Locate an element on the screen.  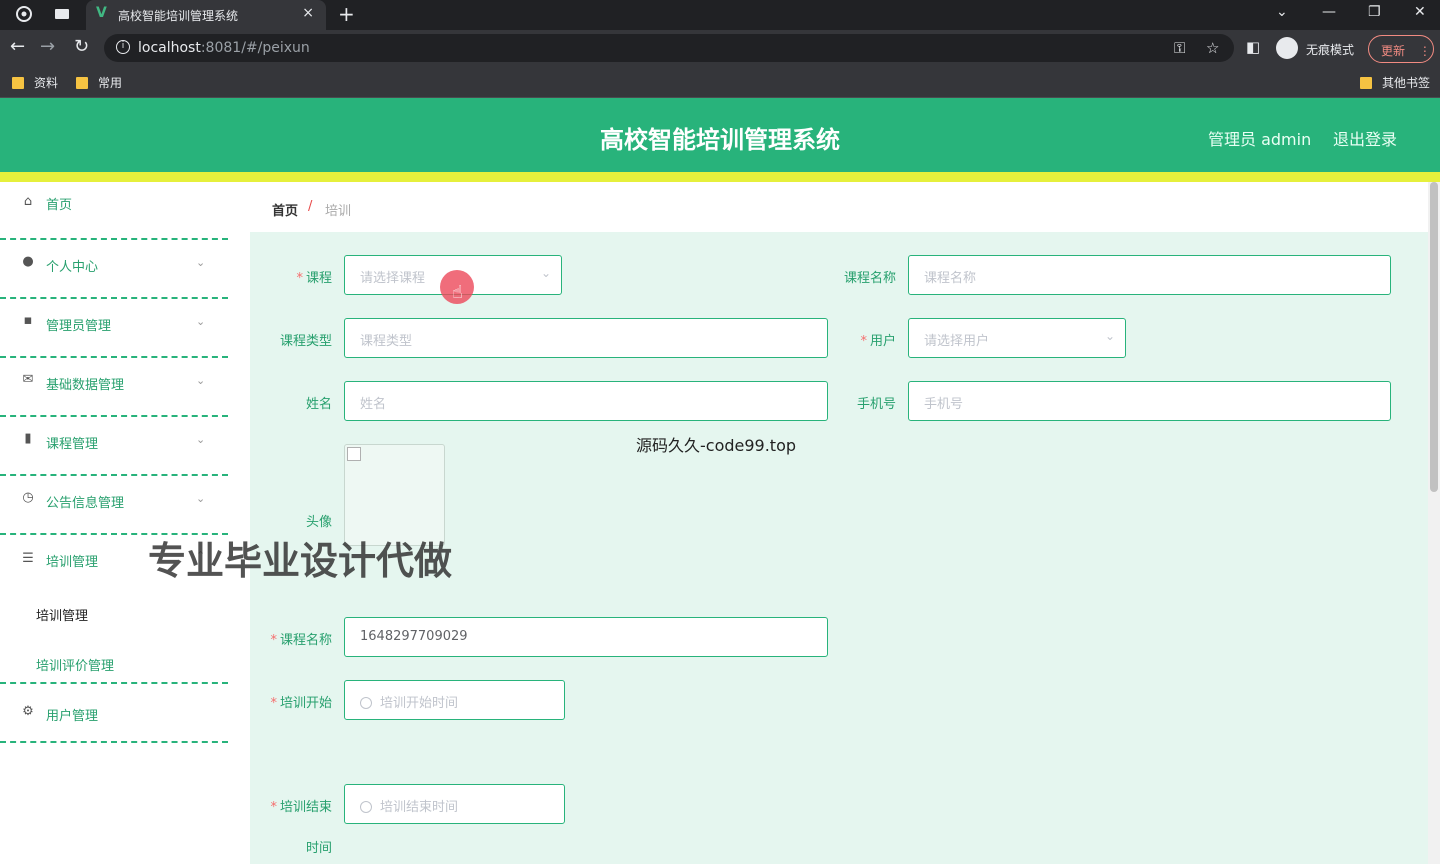
course-name-label: 课程名称 is located at coordinates (869, 278).